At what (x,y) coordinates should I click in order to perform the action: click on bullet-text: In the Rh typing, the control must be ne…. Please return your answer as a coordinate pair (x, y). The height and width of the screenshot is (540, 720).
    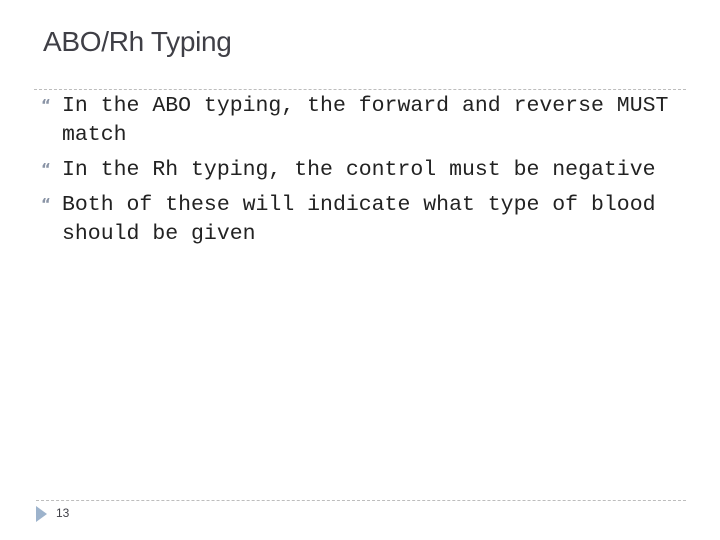
    Looking at the image, I should click on (359, 170).